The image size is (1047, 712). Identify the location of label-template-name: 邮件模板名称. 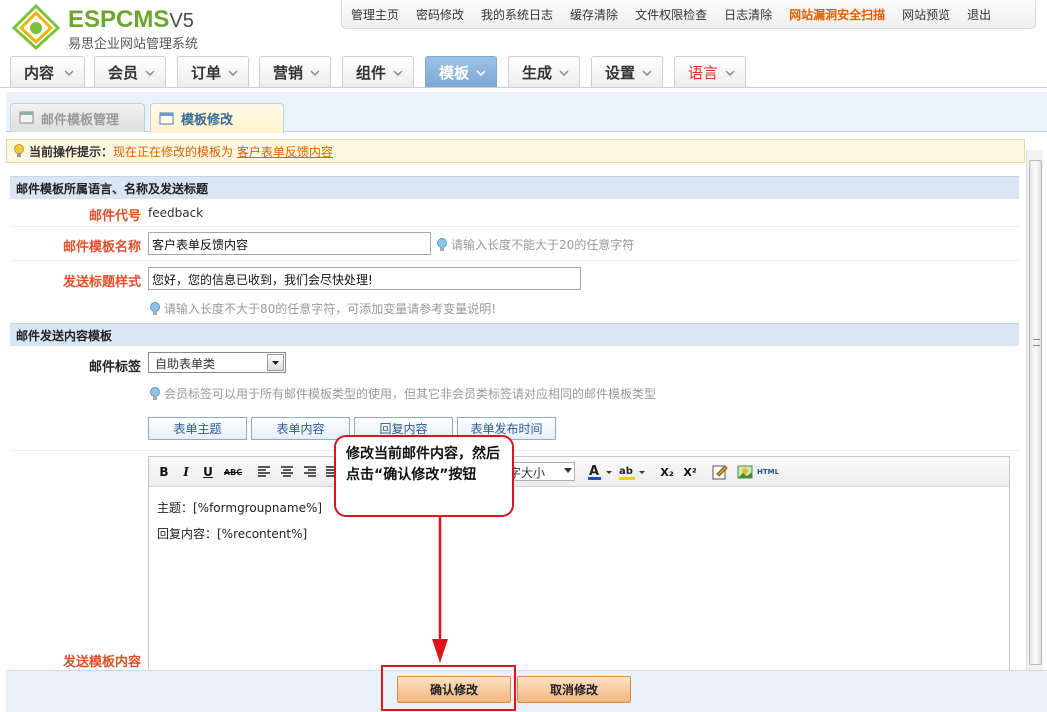
(101, 247).